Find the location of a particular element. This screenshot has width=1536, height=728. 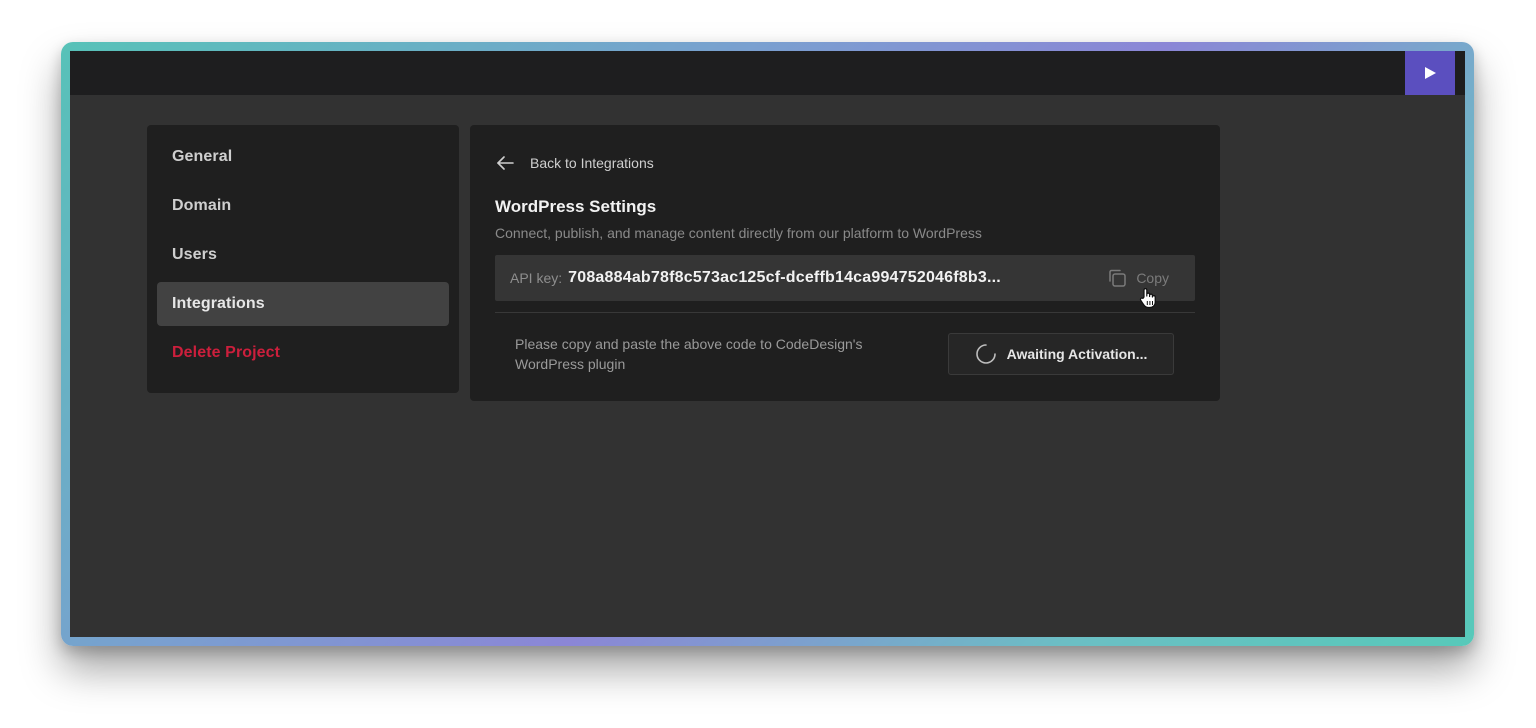

hand-cursor-icon is located at coordinates (1147, 298).